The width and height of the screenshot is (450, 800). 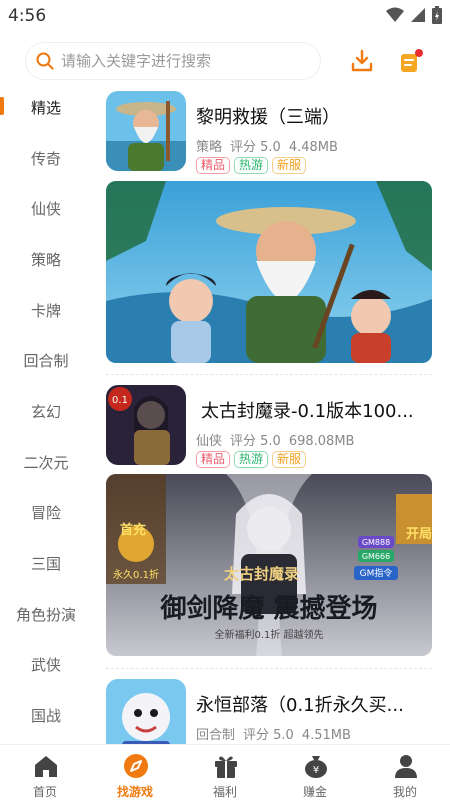 I want to click on sidebar-item-maoxian: 冒险, so click(x=46, y=512).